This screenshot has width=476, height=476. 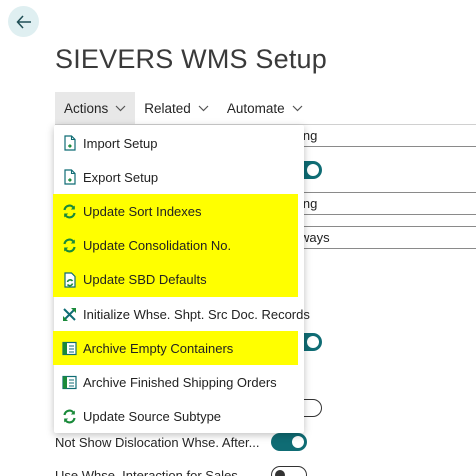 What do you see at coordinates (191, 59) in the screenshot?
I see `page-title: SIEVERS WMS Setup` at bounding box center [191, 59].